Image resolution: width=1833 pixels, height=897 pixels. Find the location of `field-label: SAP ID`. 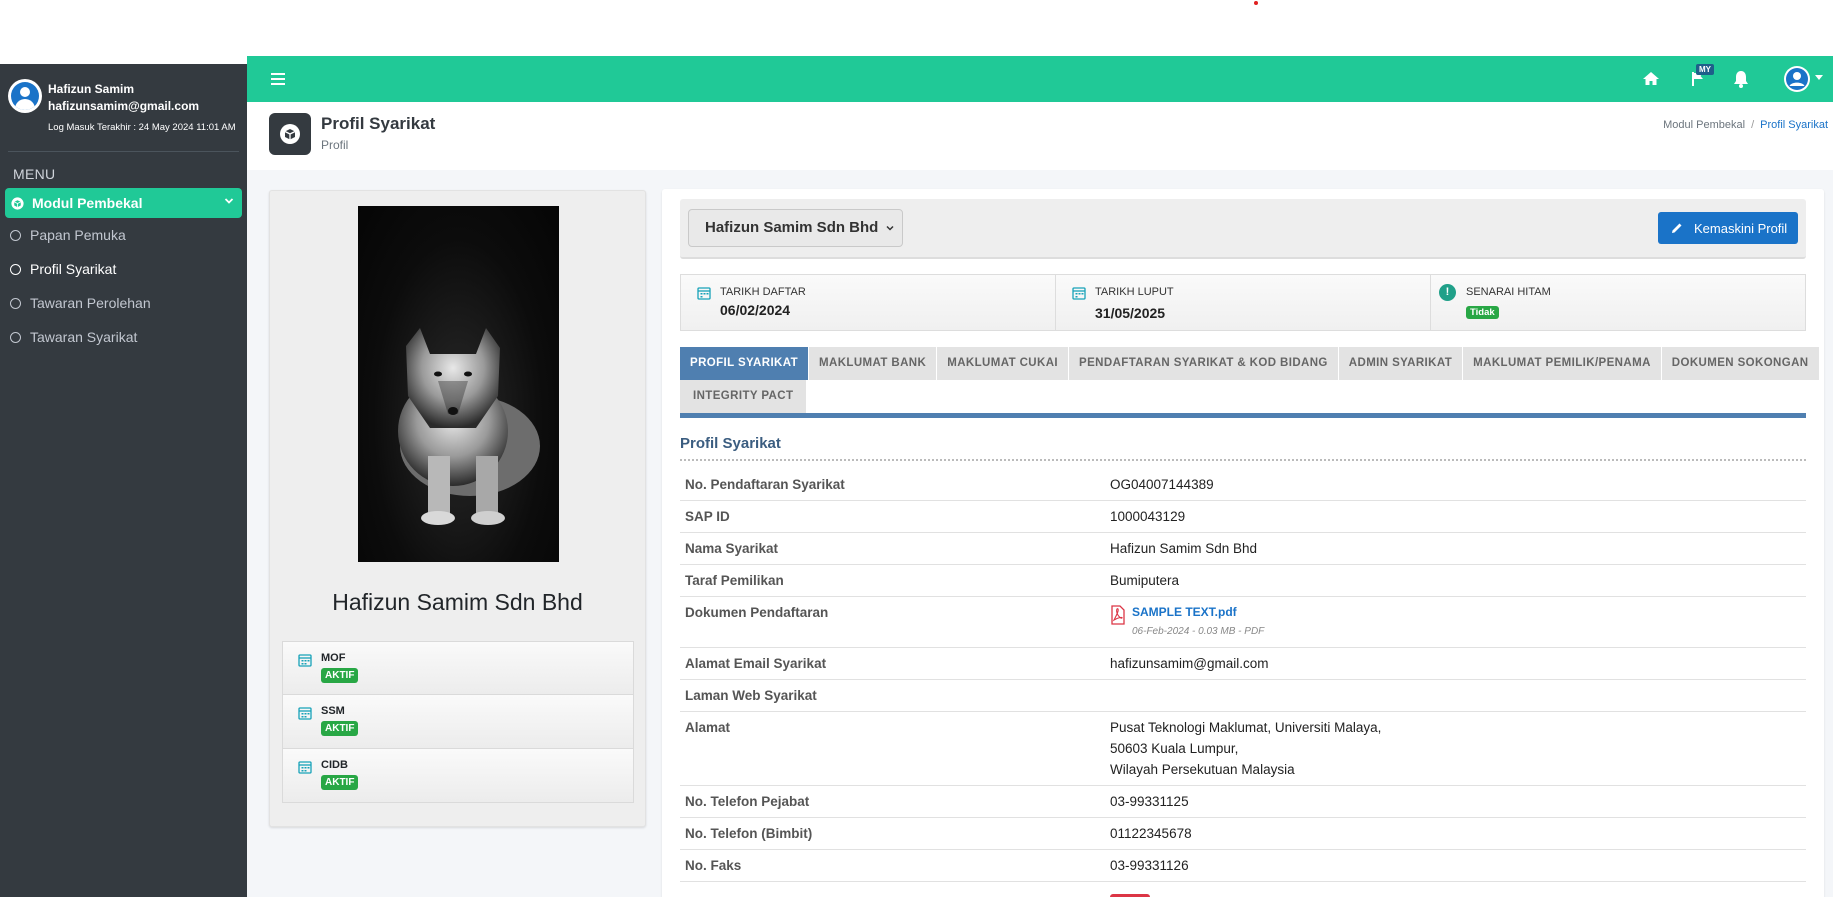

field-label: SAP ID is located at coordinates (892, 516).